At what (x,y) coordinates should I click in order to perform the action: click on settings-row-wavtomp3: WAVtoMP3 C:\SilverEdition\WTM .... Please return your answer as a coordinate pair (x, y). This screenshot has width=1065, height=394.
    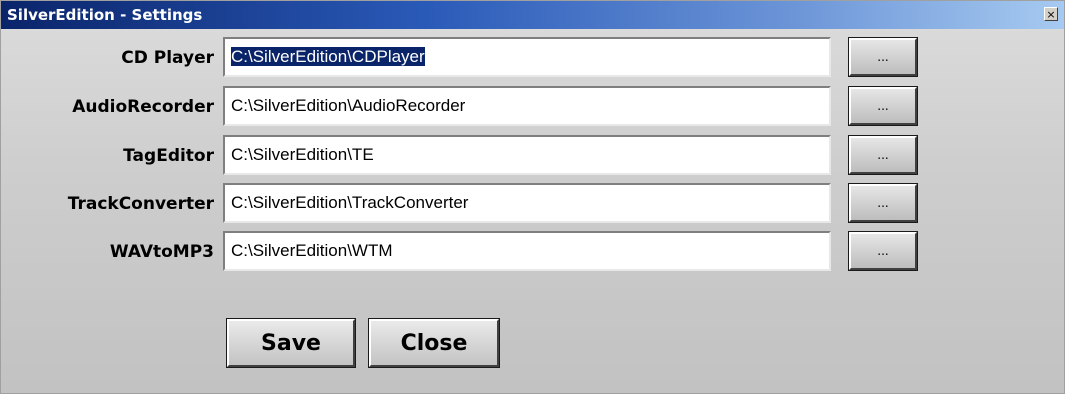
    Looking at the image, I should click on (532, 251).